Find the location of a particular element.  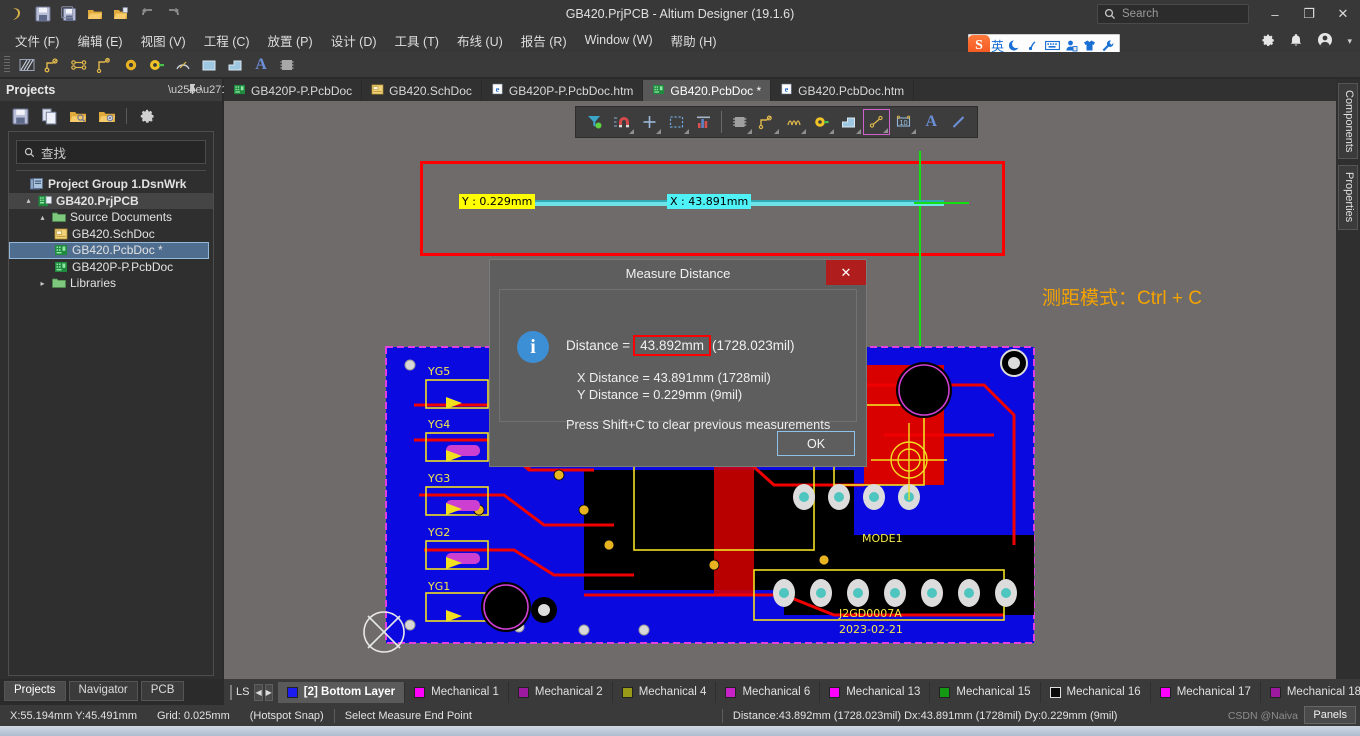

user-icon is located at coordinates (1071, 45).